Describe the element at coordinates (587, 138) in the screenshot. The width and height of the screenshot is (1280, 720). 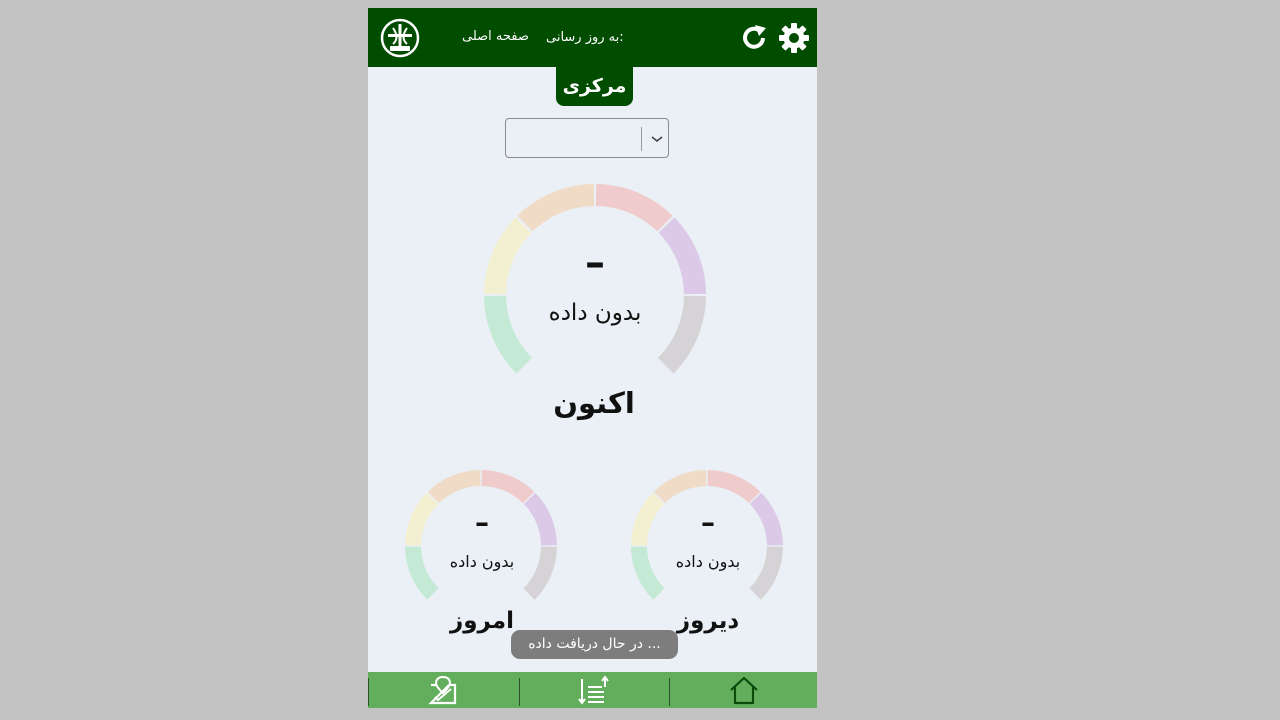
I see `station-select` at that location.